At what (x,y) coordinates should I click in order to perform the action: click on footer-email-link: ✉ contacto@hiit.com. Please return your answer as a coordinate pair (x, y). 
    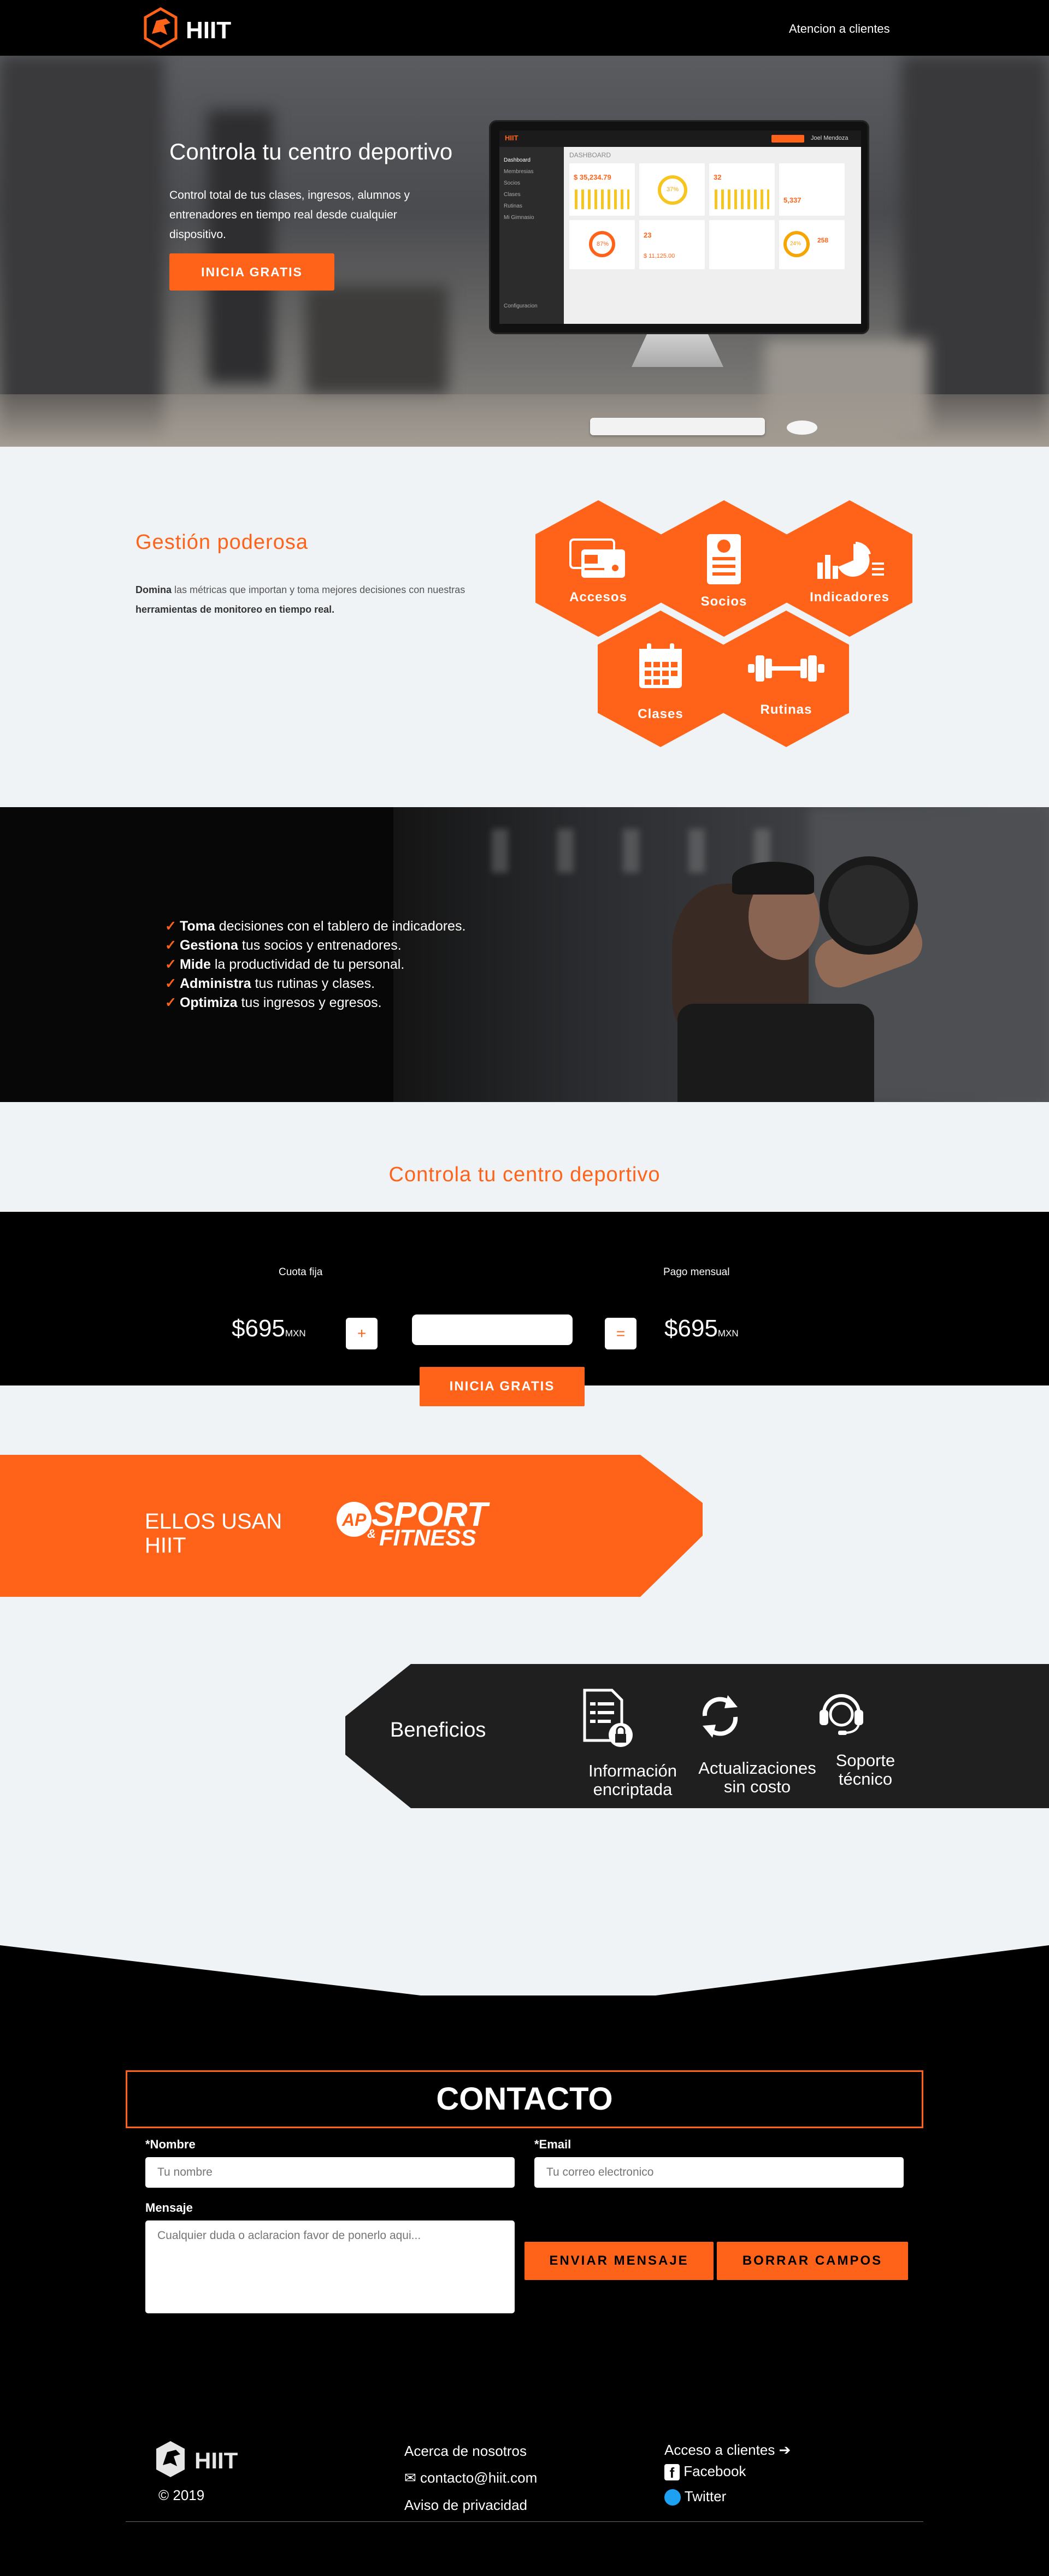
    Looking at the image, I should click on (471, 2478).